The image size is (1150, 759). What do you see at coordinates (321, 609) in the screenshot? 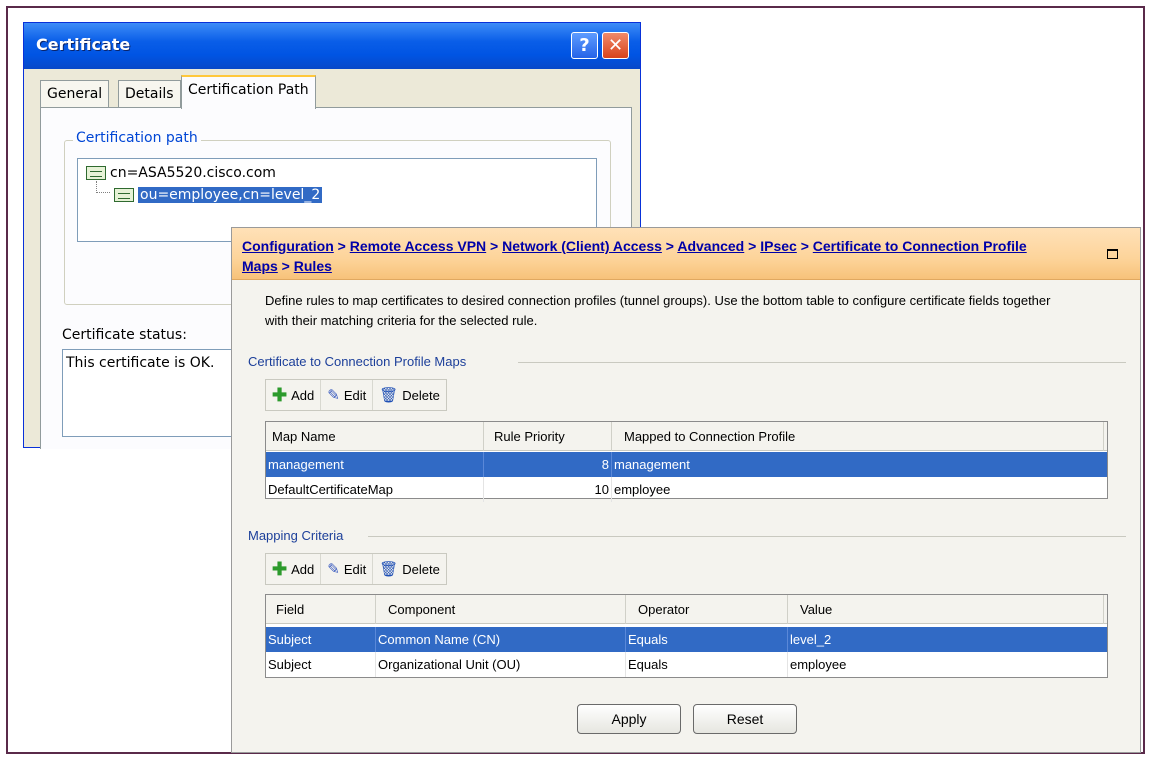
I see `column-header-field: Field` at bounding box center [321, 609].